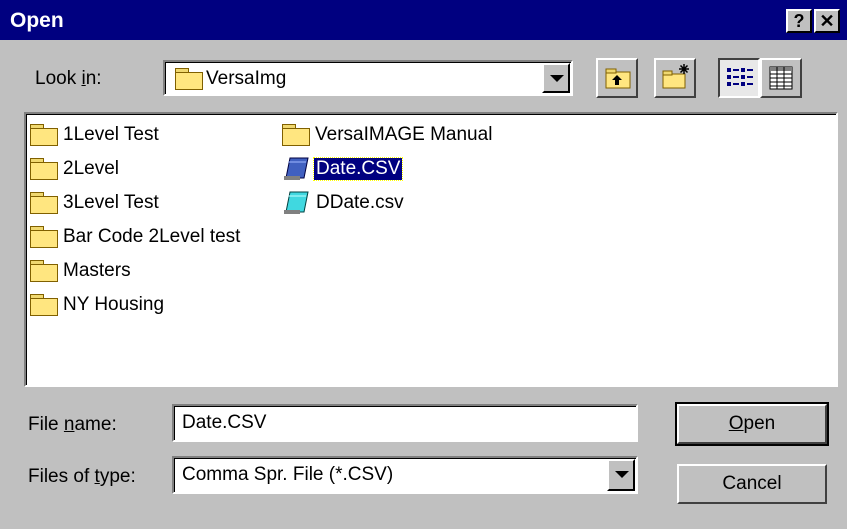  I want to click on list-view-icon, so click(740, 77).